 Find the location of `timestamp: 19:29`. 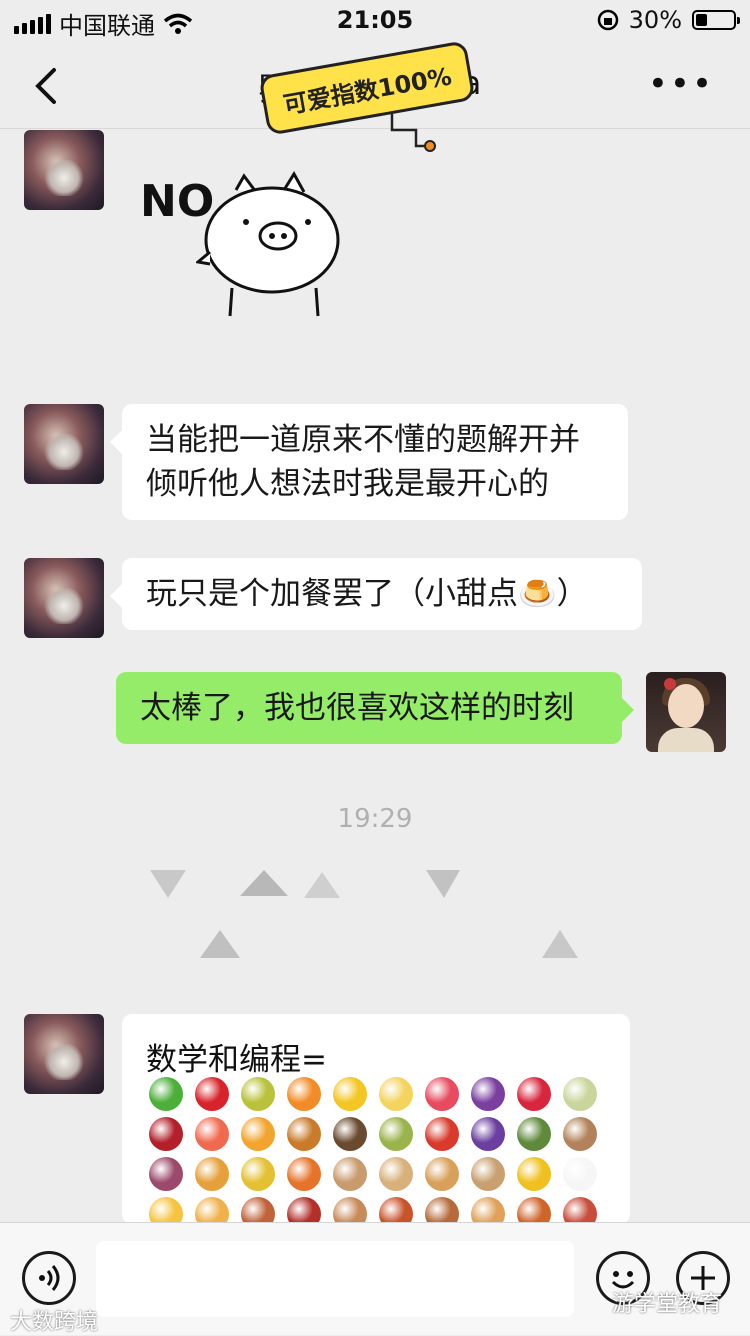

timestamp: 19:29 is located at coordinates (375, 819).